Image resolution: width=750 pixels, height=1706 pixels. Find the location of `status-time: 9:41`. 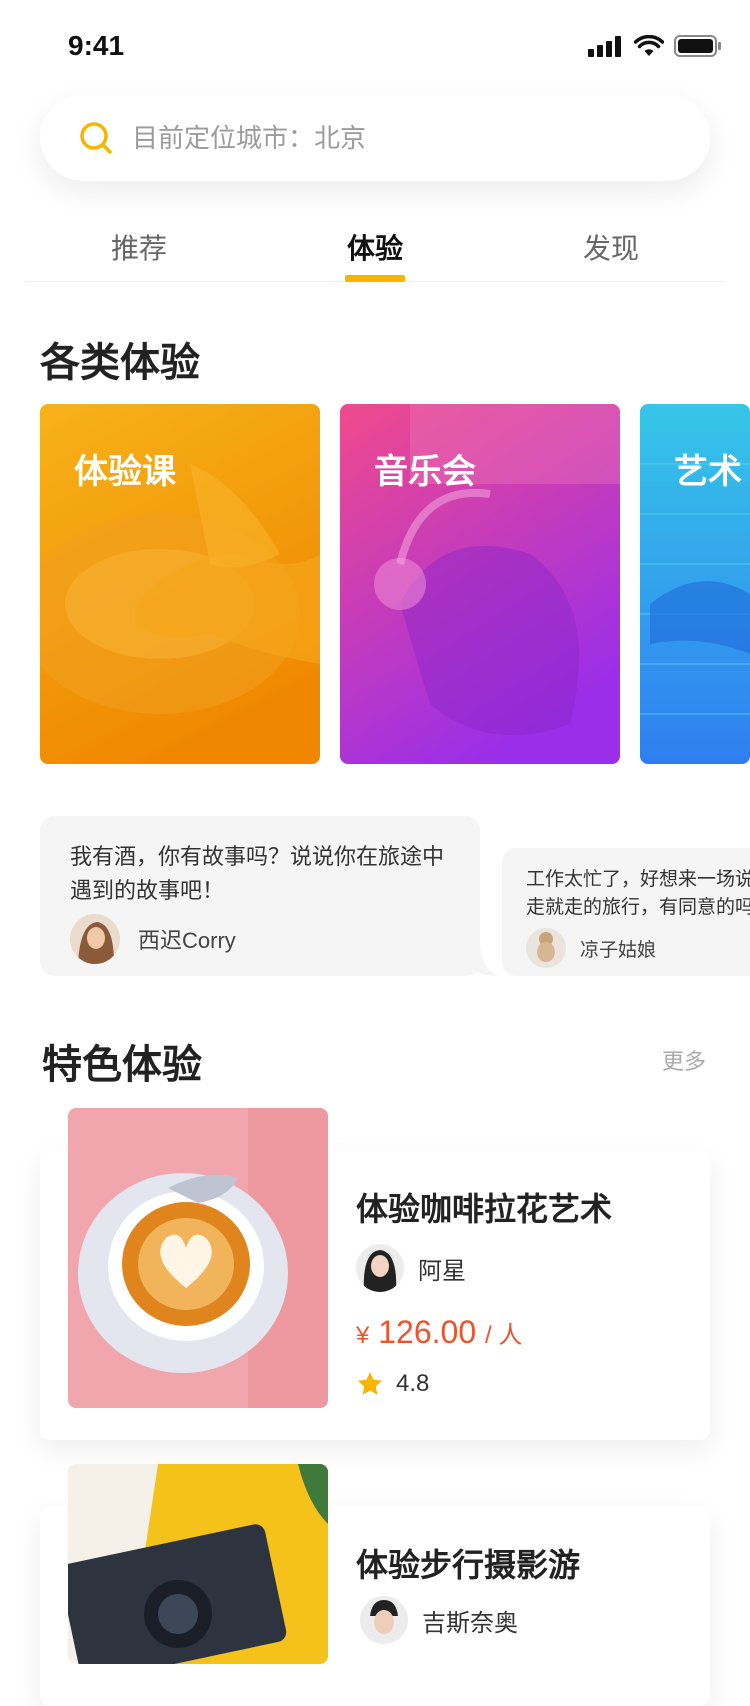

status-time: 9:41 is located at coordinates (96, 45).